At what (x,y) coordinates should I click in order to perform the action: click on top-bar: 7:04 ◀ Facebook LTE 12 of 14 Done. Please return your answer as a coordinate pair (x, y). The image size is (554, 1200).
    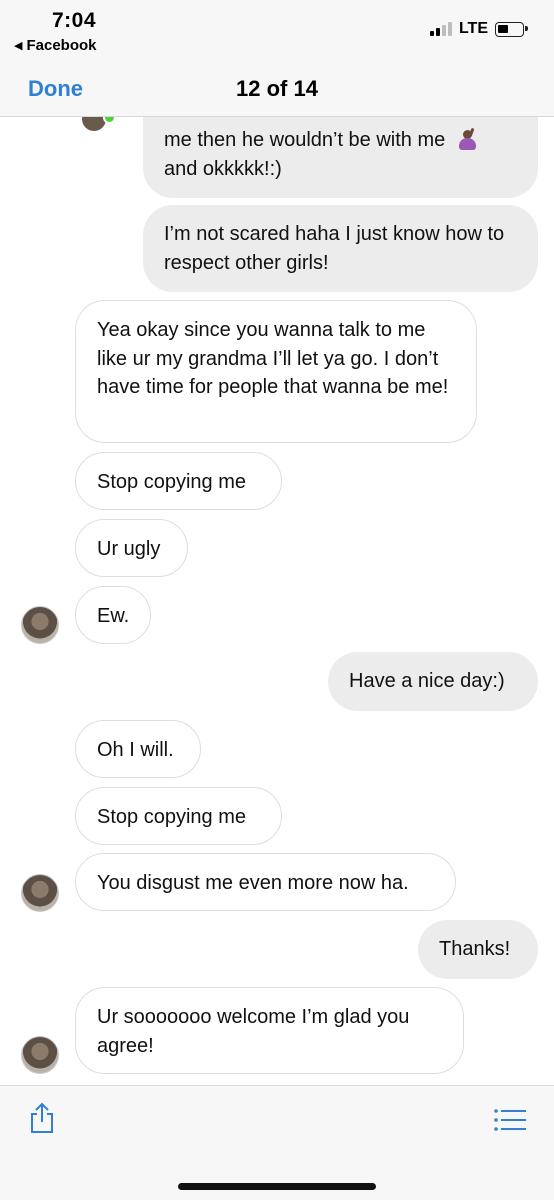
    Looking at the image, I should click on (277, 58).